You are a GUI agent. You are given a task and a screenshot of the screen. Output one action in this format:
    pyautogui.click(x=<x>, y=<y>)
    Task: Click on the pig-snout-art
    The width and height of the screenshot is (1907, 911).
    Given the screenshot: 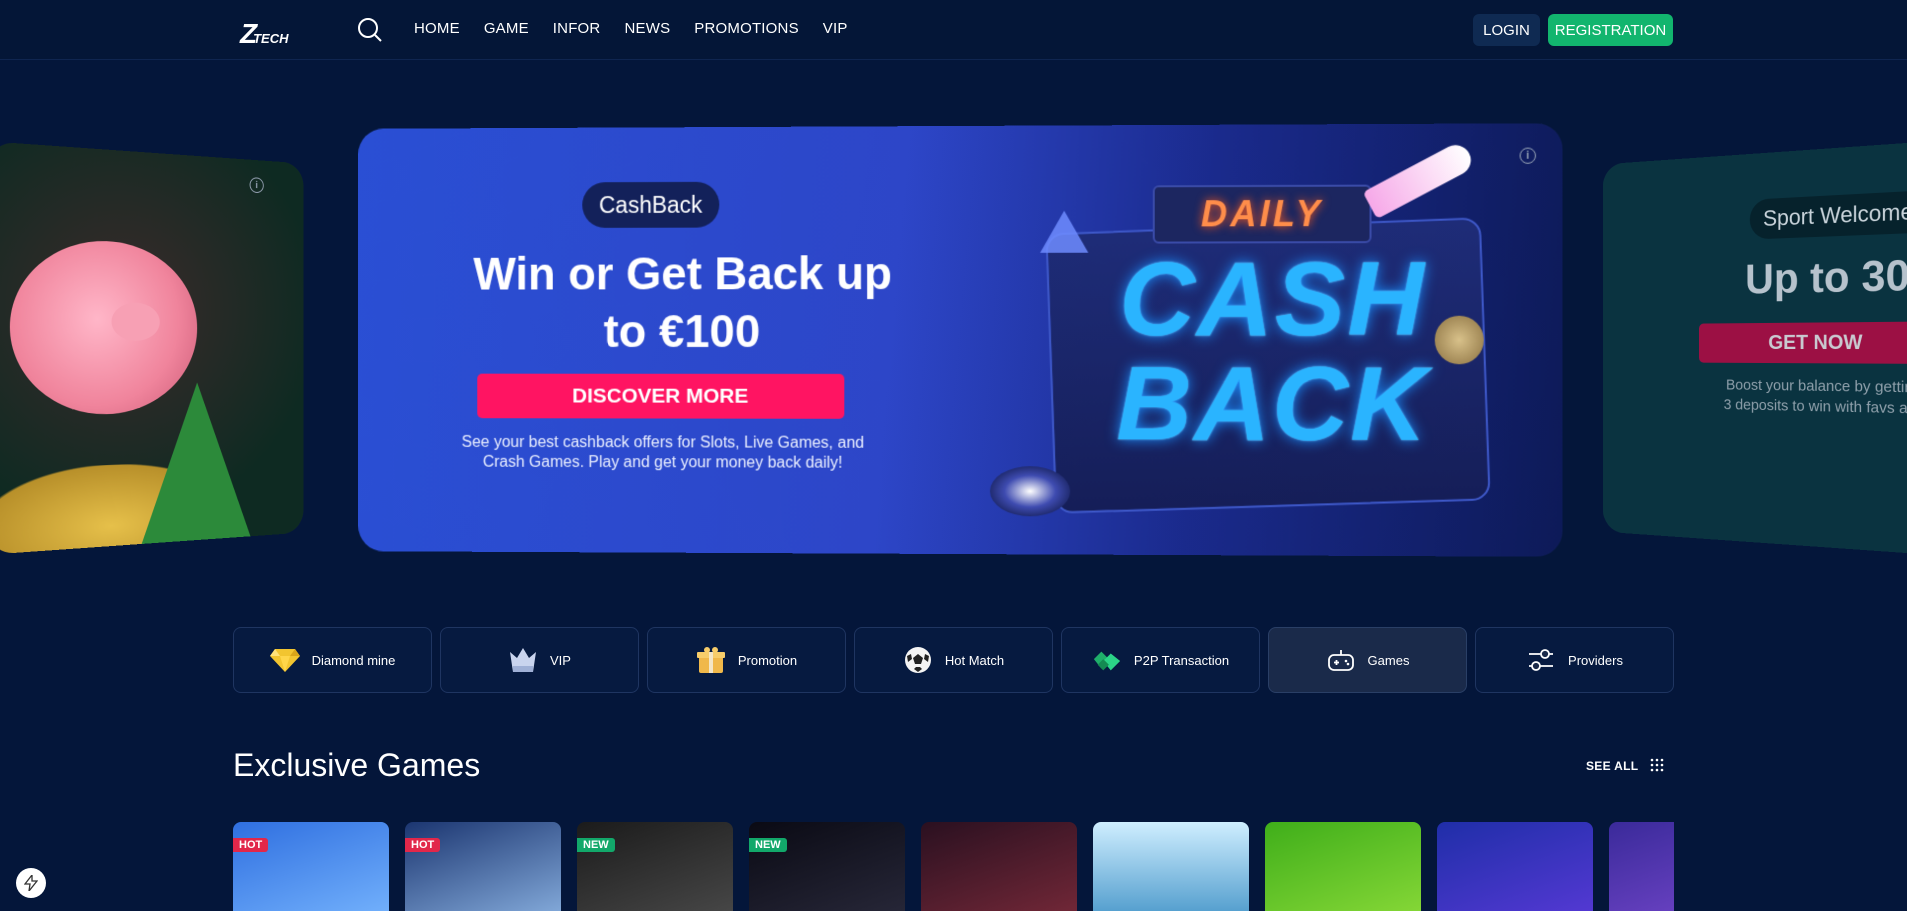 What is the action you would take?
    pyautogui.click(x=135, y=322)
    